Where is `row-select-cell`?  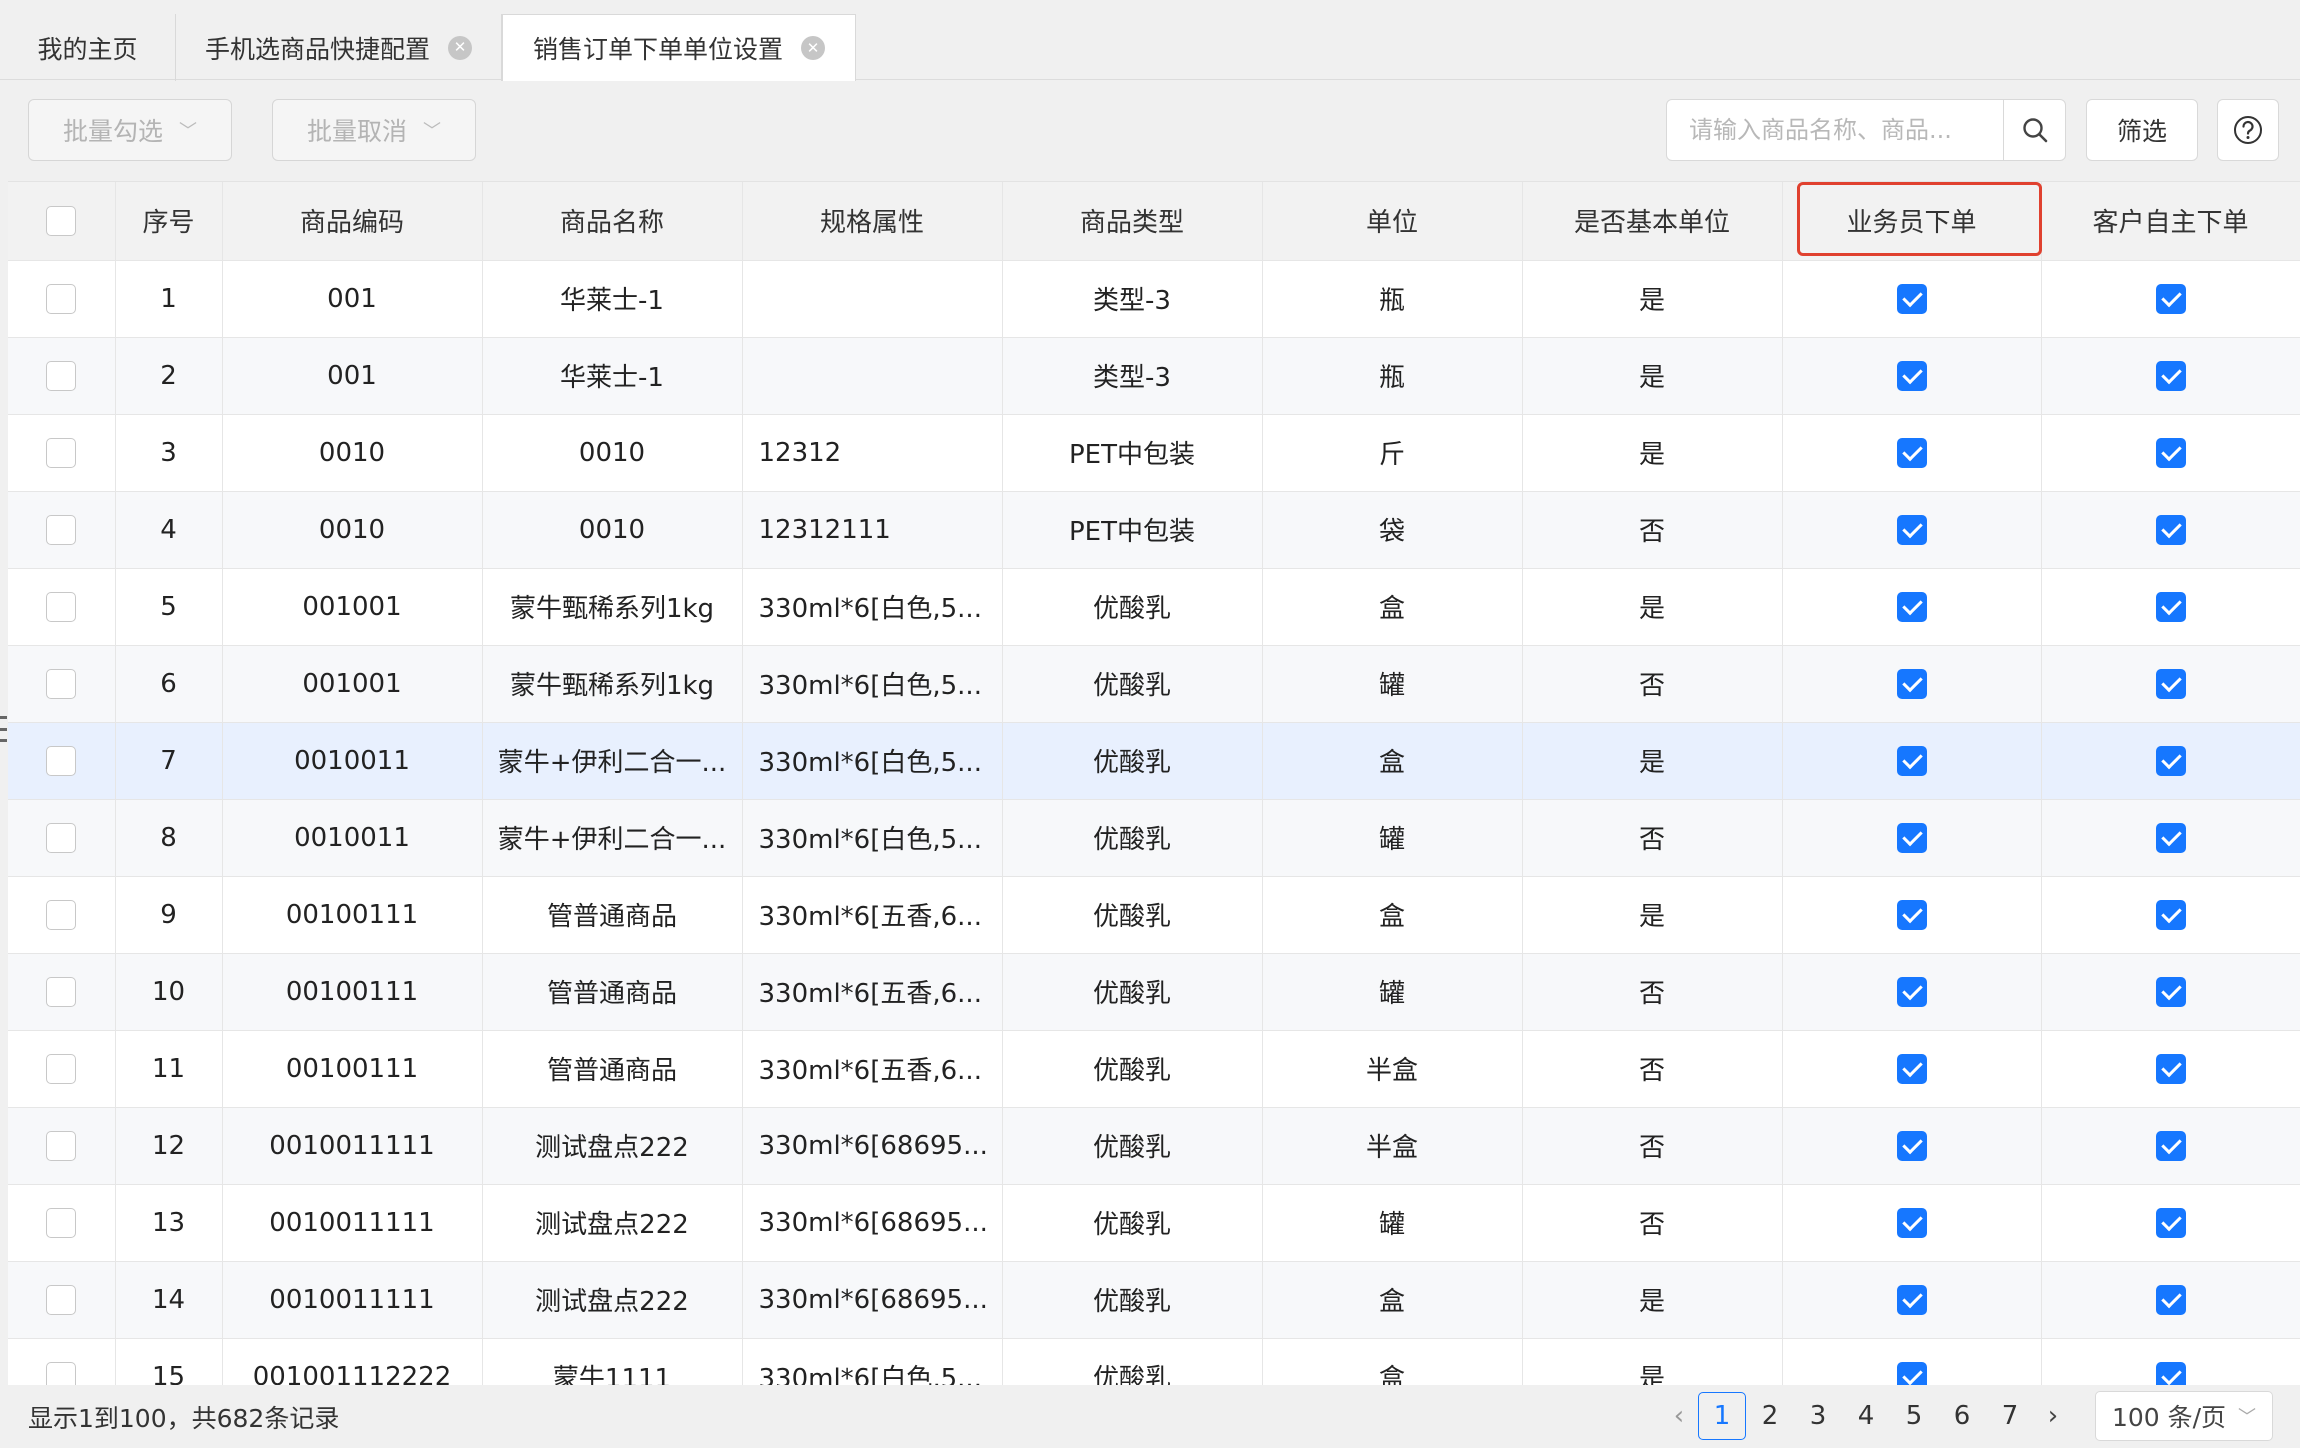 row-select-cell is located at coordinates (62, 376).